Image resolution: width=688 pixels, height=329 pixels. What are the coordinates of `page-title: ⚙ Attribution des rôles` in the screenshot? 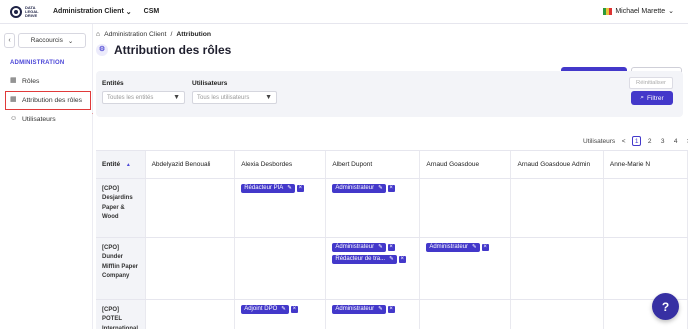 It's located at (163, 50).